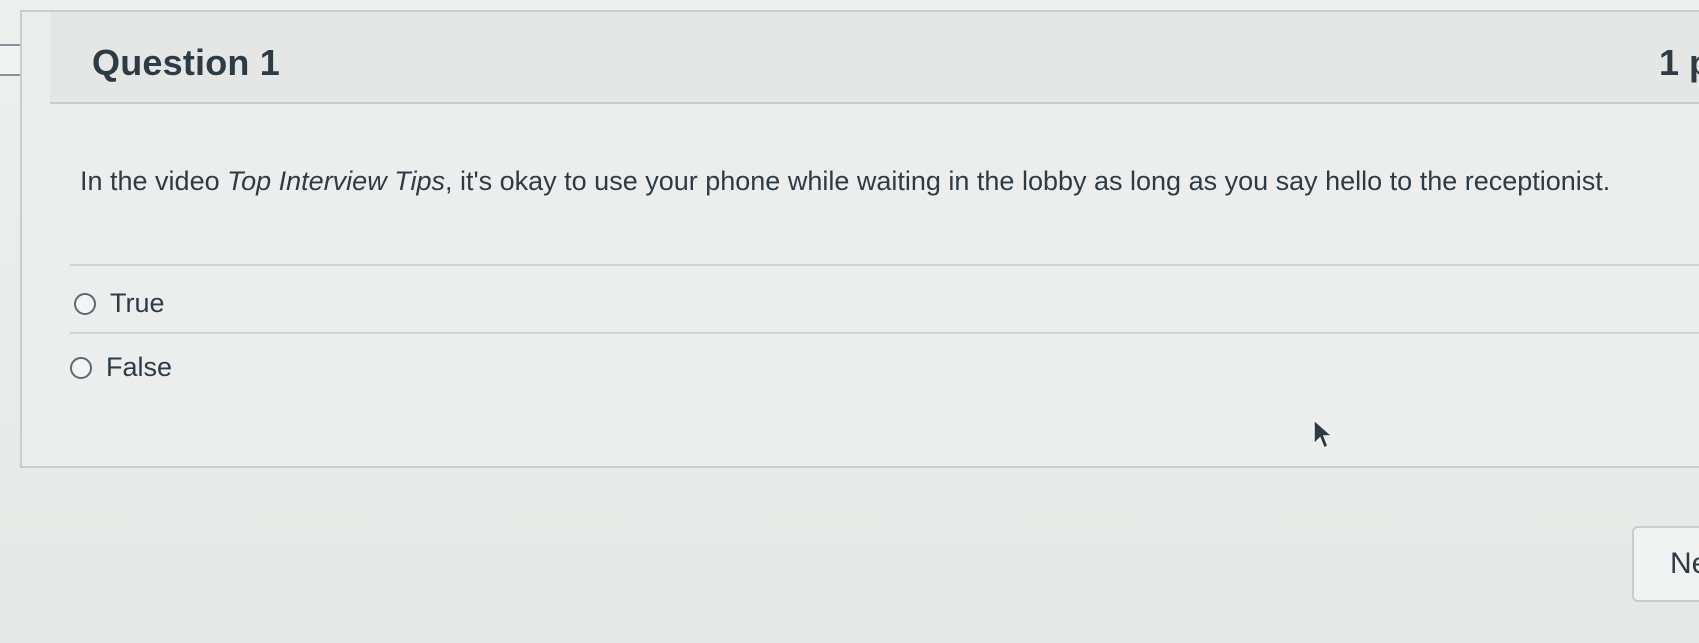 This screenshot has width=1699, height=643. I want to click on question-text-before: In the video, so click(154, 181).